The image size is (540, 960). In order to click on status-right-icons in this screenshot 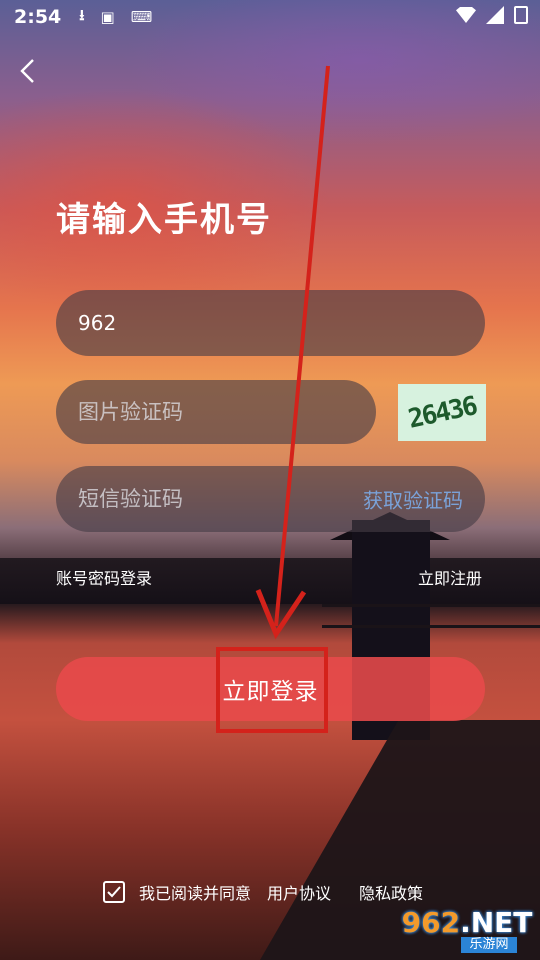, I will do `click(492, 15)`.